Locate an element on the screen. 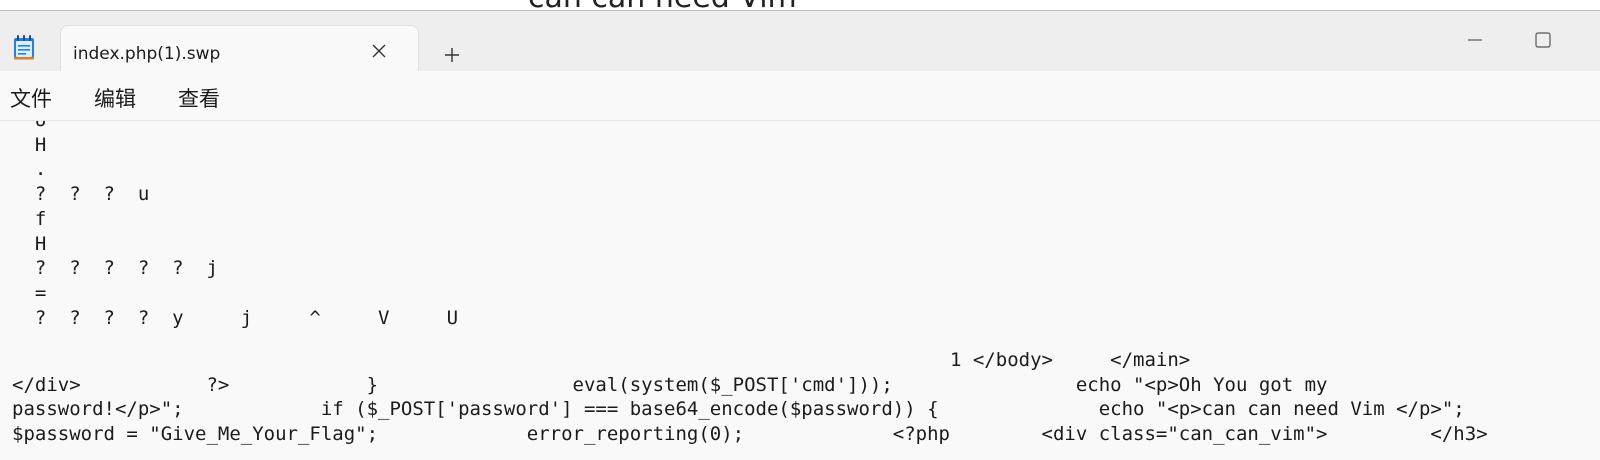 The width and height of the screenshot is (1600, 460). new-tab-button is located at coordinates (452, 55).